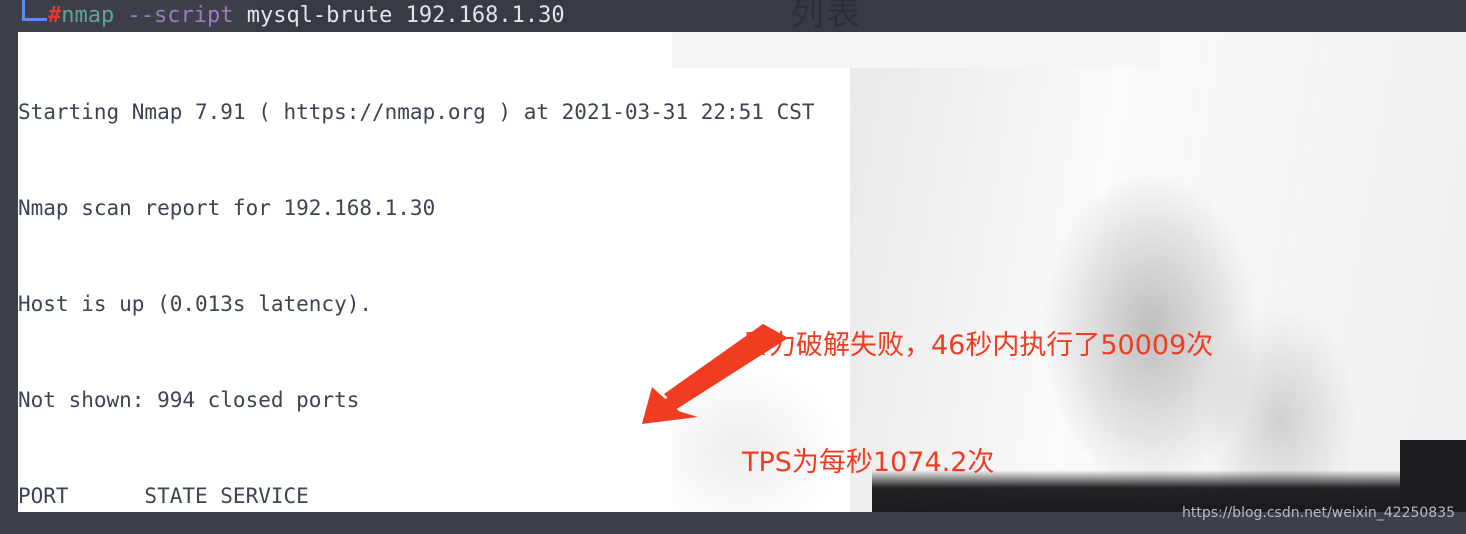 This screenshot has width=1466, height=534. What do you see at coordinates (9, 272) in the screenshot?
I see `terminal-left-gutter` at bounding box center [9, 272].